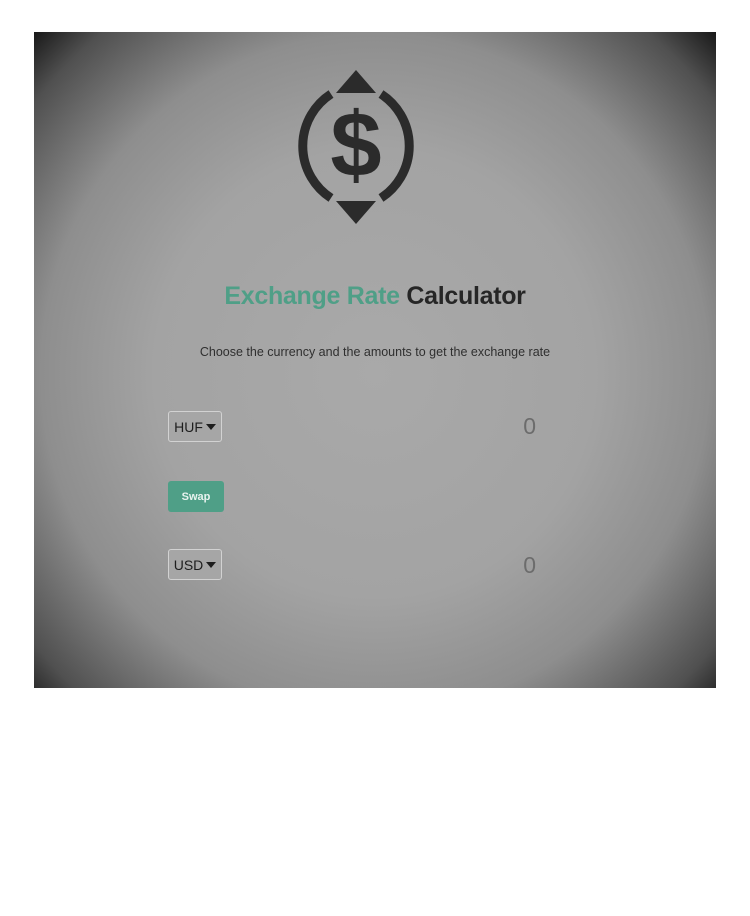 This screenshot has width=750, height=916. I want to click on currency-two-select: USD, so click(195, 564).